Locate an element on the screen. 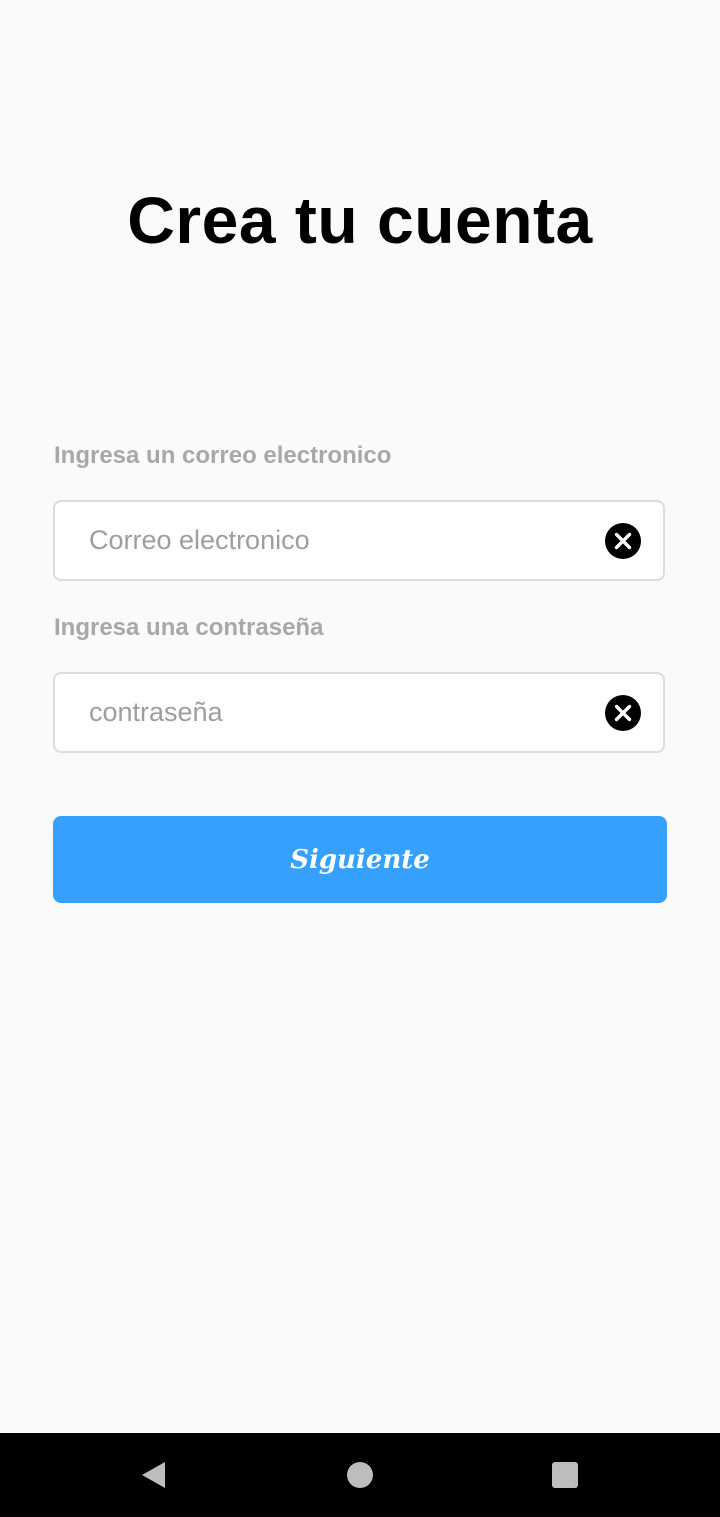 This screenshot has width=720, height=1517. home-button is located at coordinates (360, 1475).